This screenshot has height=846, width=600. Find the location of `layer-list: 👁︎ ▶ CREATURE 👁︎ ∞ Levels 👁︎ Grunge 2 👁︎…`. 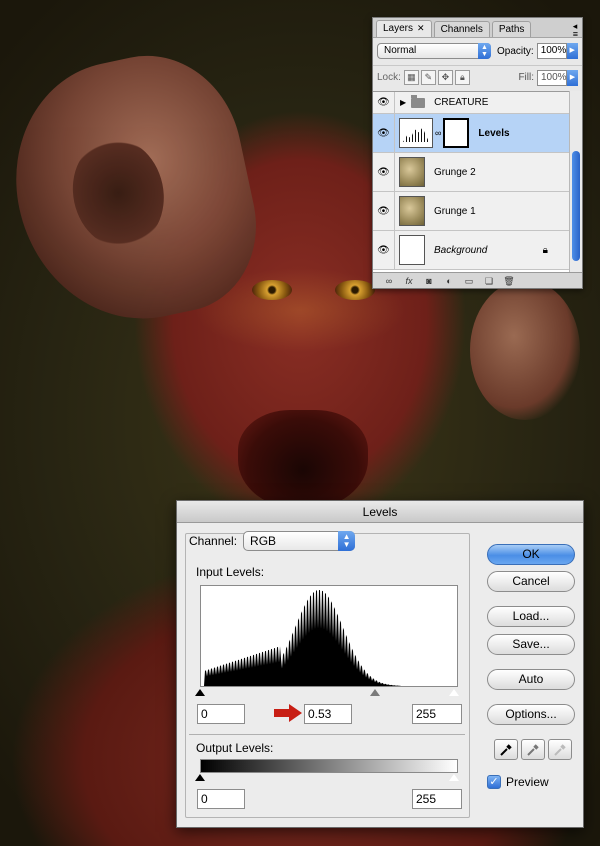

layer-list: 👁︎ ▶ CREATURE 👁︎ ∞ Levels 👁︎ Grunge 2 👁︎… is located at coordinates (471, 182).